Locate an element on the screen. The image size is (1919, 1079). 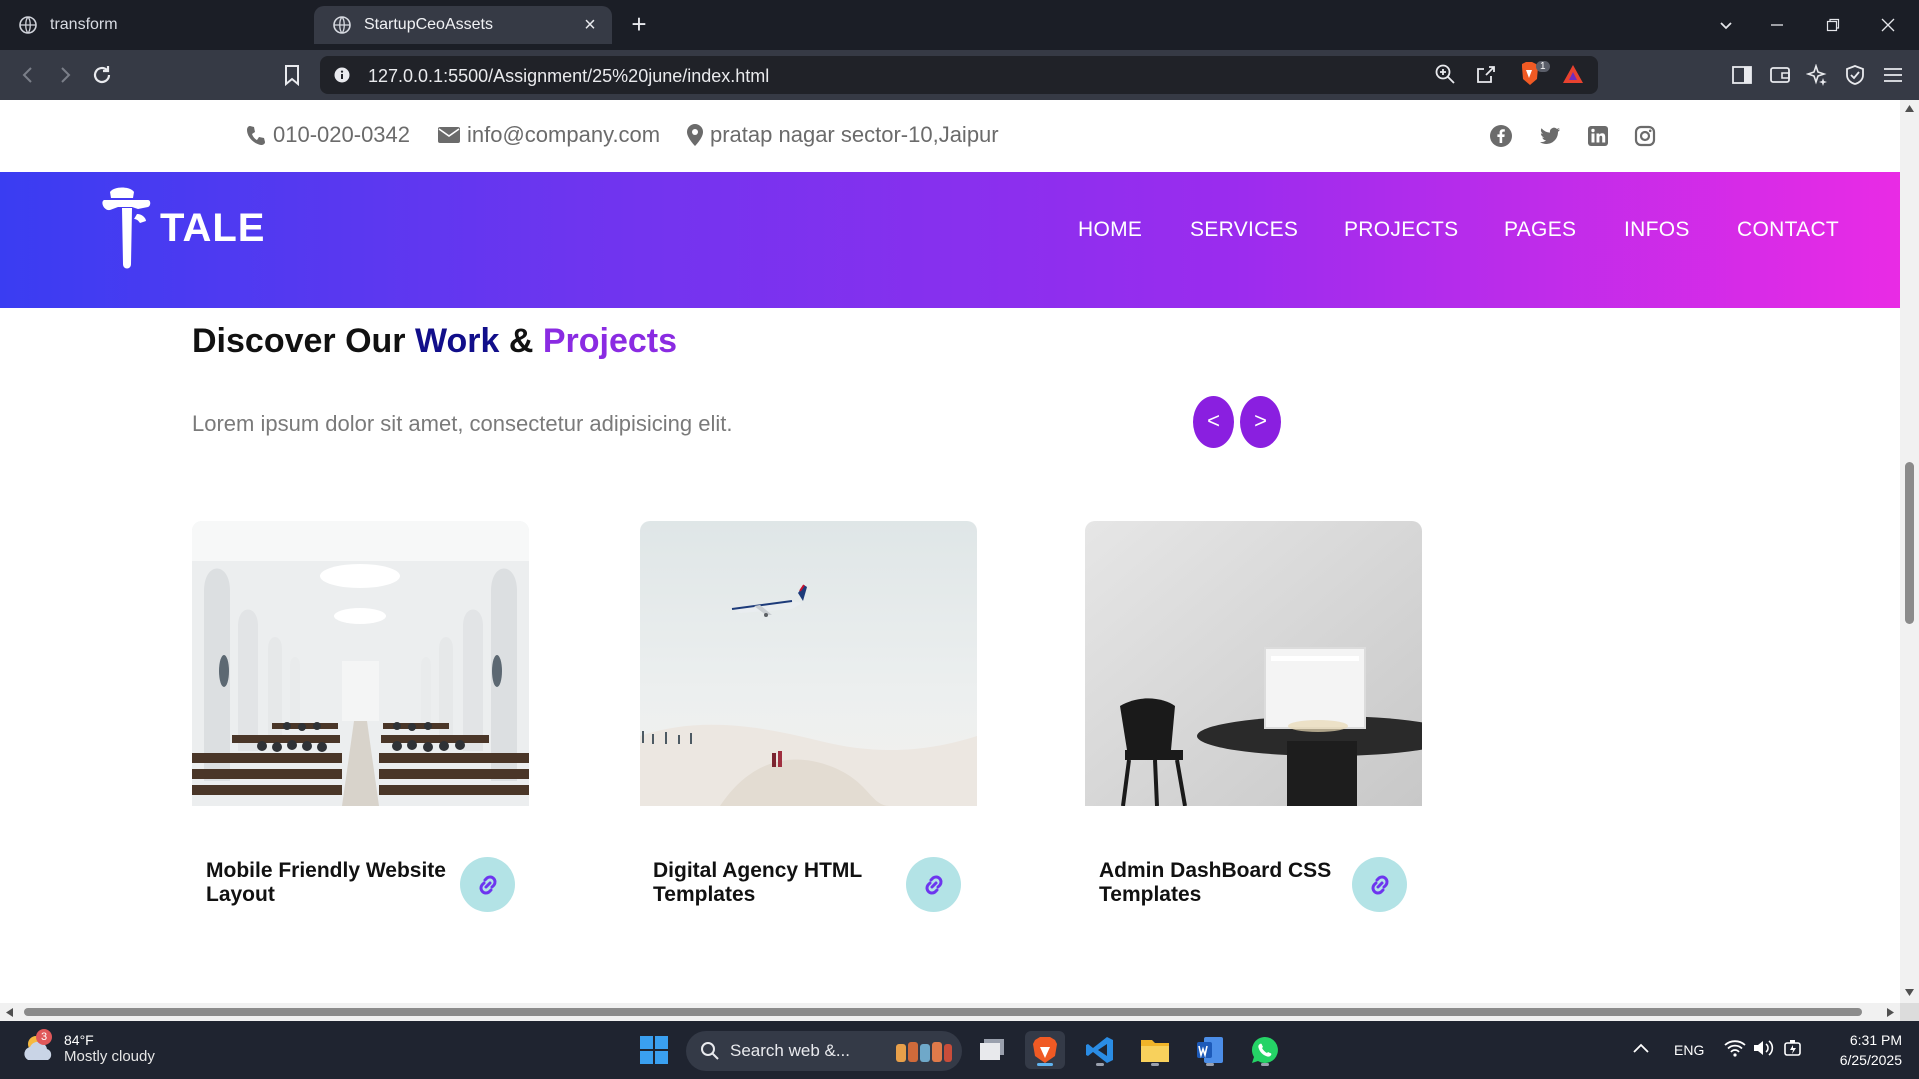
bookmark-icon is located at coordinates (292, 75).